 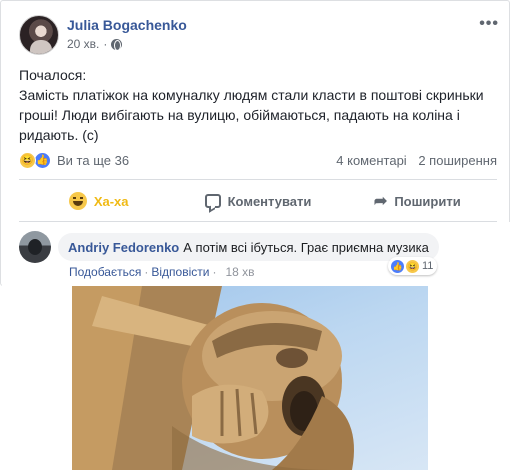 What do you see at coordinates (127, 25) in the screenshot?
I see `author-name: Julia Bogachenko` at bounding box center [127, 25].